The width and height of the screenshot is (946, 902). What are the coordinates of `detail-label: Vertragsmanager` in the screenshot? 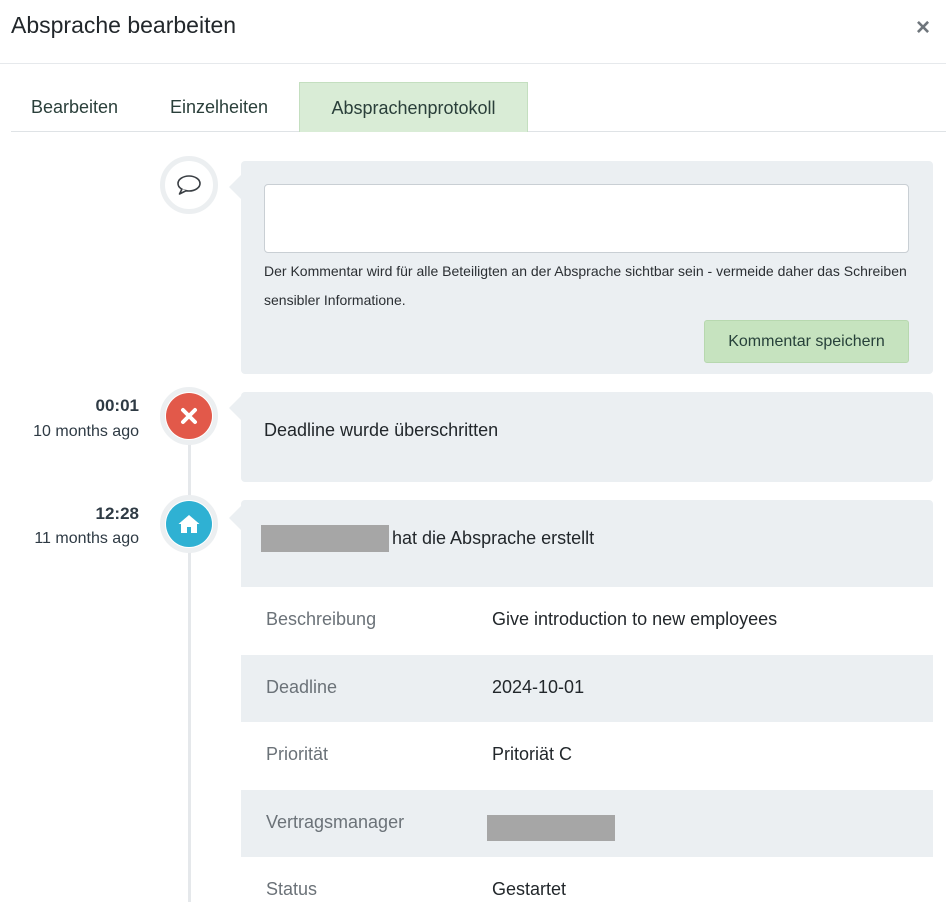 It's located at (335, 821).